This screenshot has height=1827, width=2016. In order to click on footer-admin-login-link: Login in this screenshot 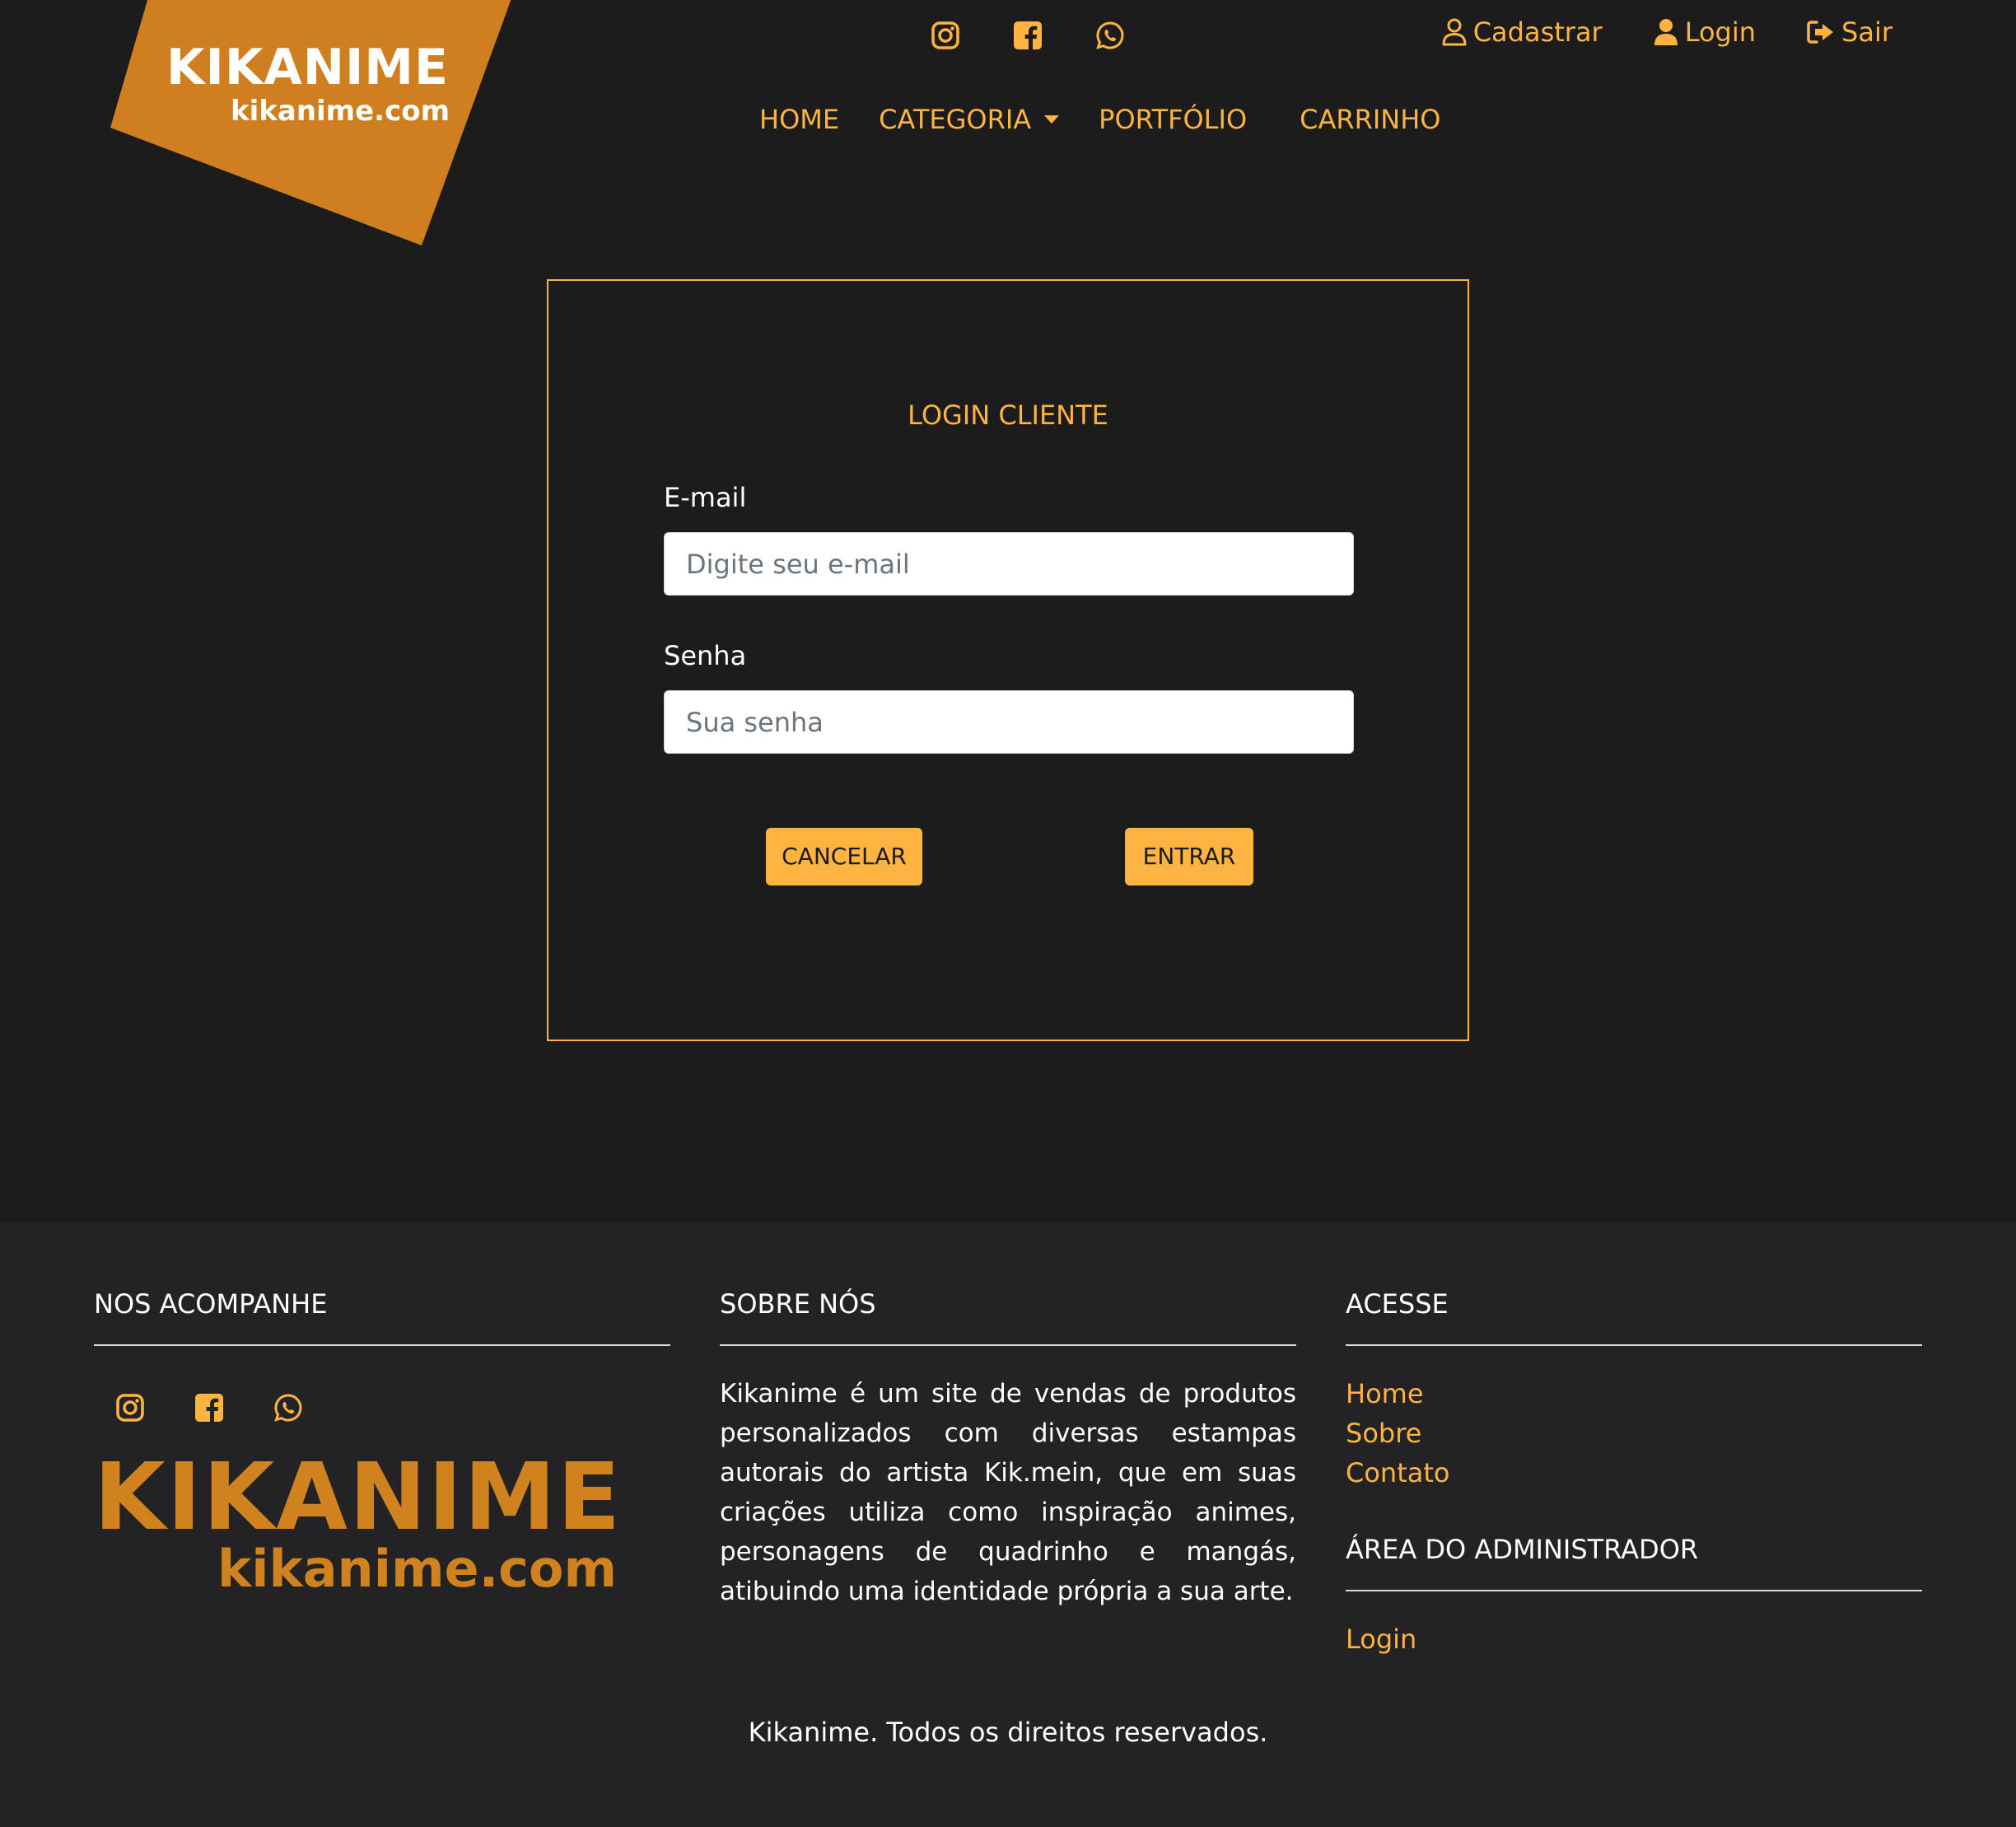, I will do `click(1634, 1639)`.